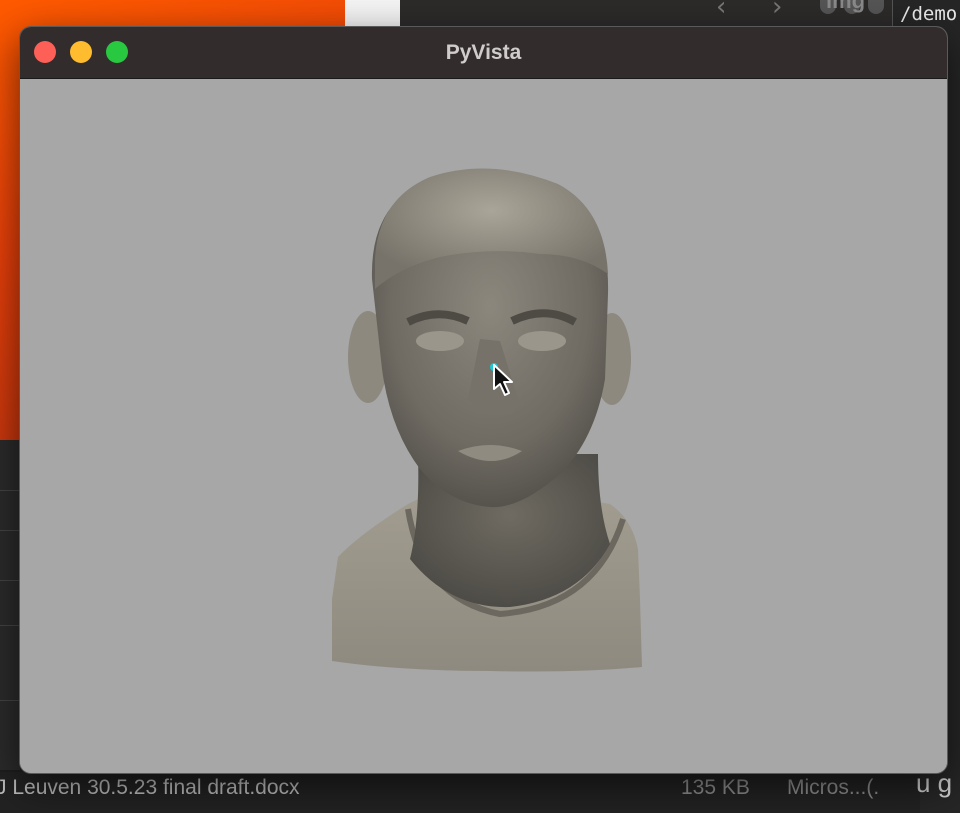 The height and width of the screenshot is (813, 960). What do you see at coordinates (846, 6) in the screenshot?
I see `finder-folder-title: img` at bounding box center [846, 6].